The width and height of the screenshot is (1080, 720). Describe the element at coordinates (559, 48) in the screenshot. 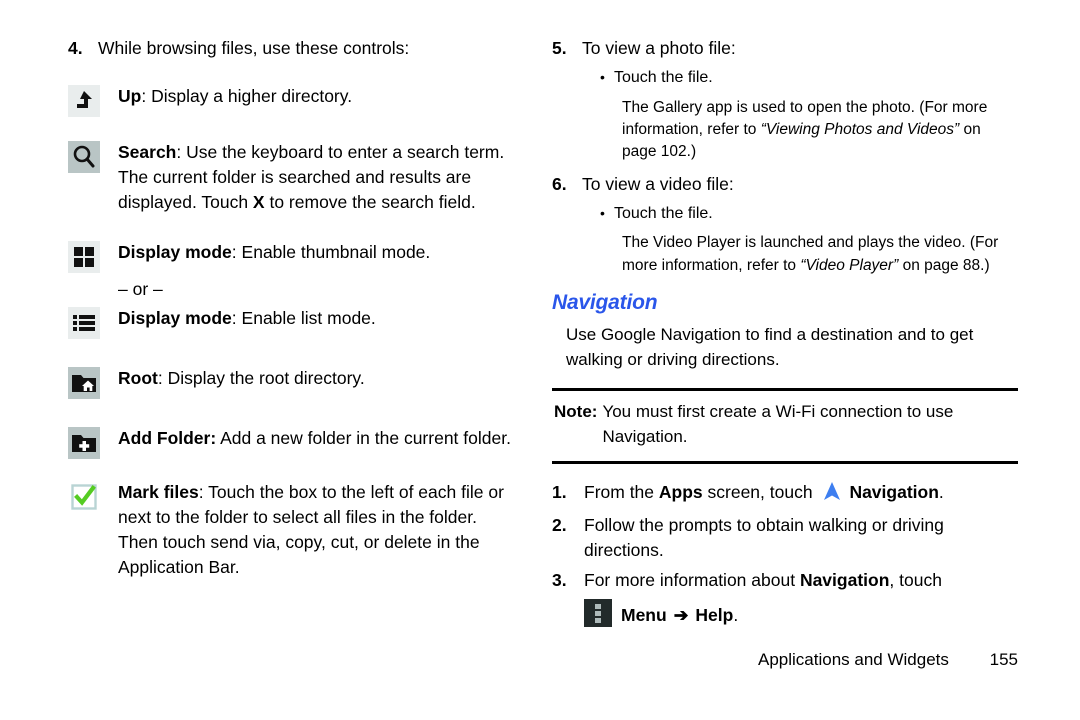

I see `step-number-5: 5.` at that location.